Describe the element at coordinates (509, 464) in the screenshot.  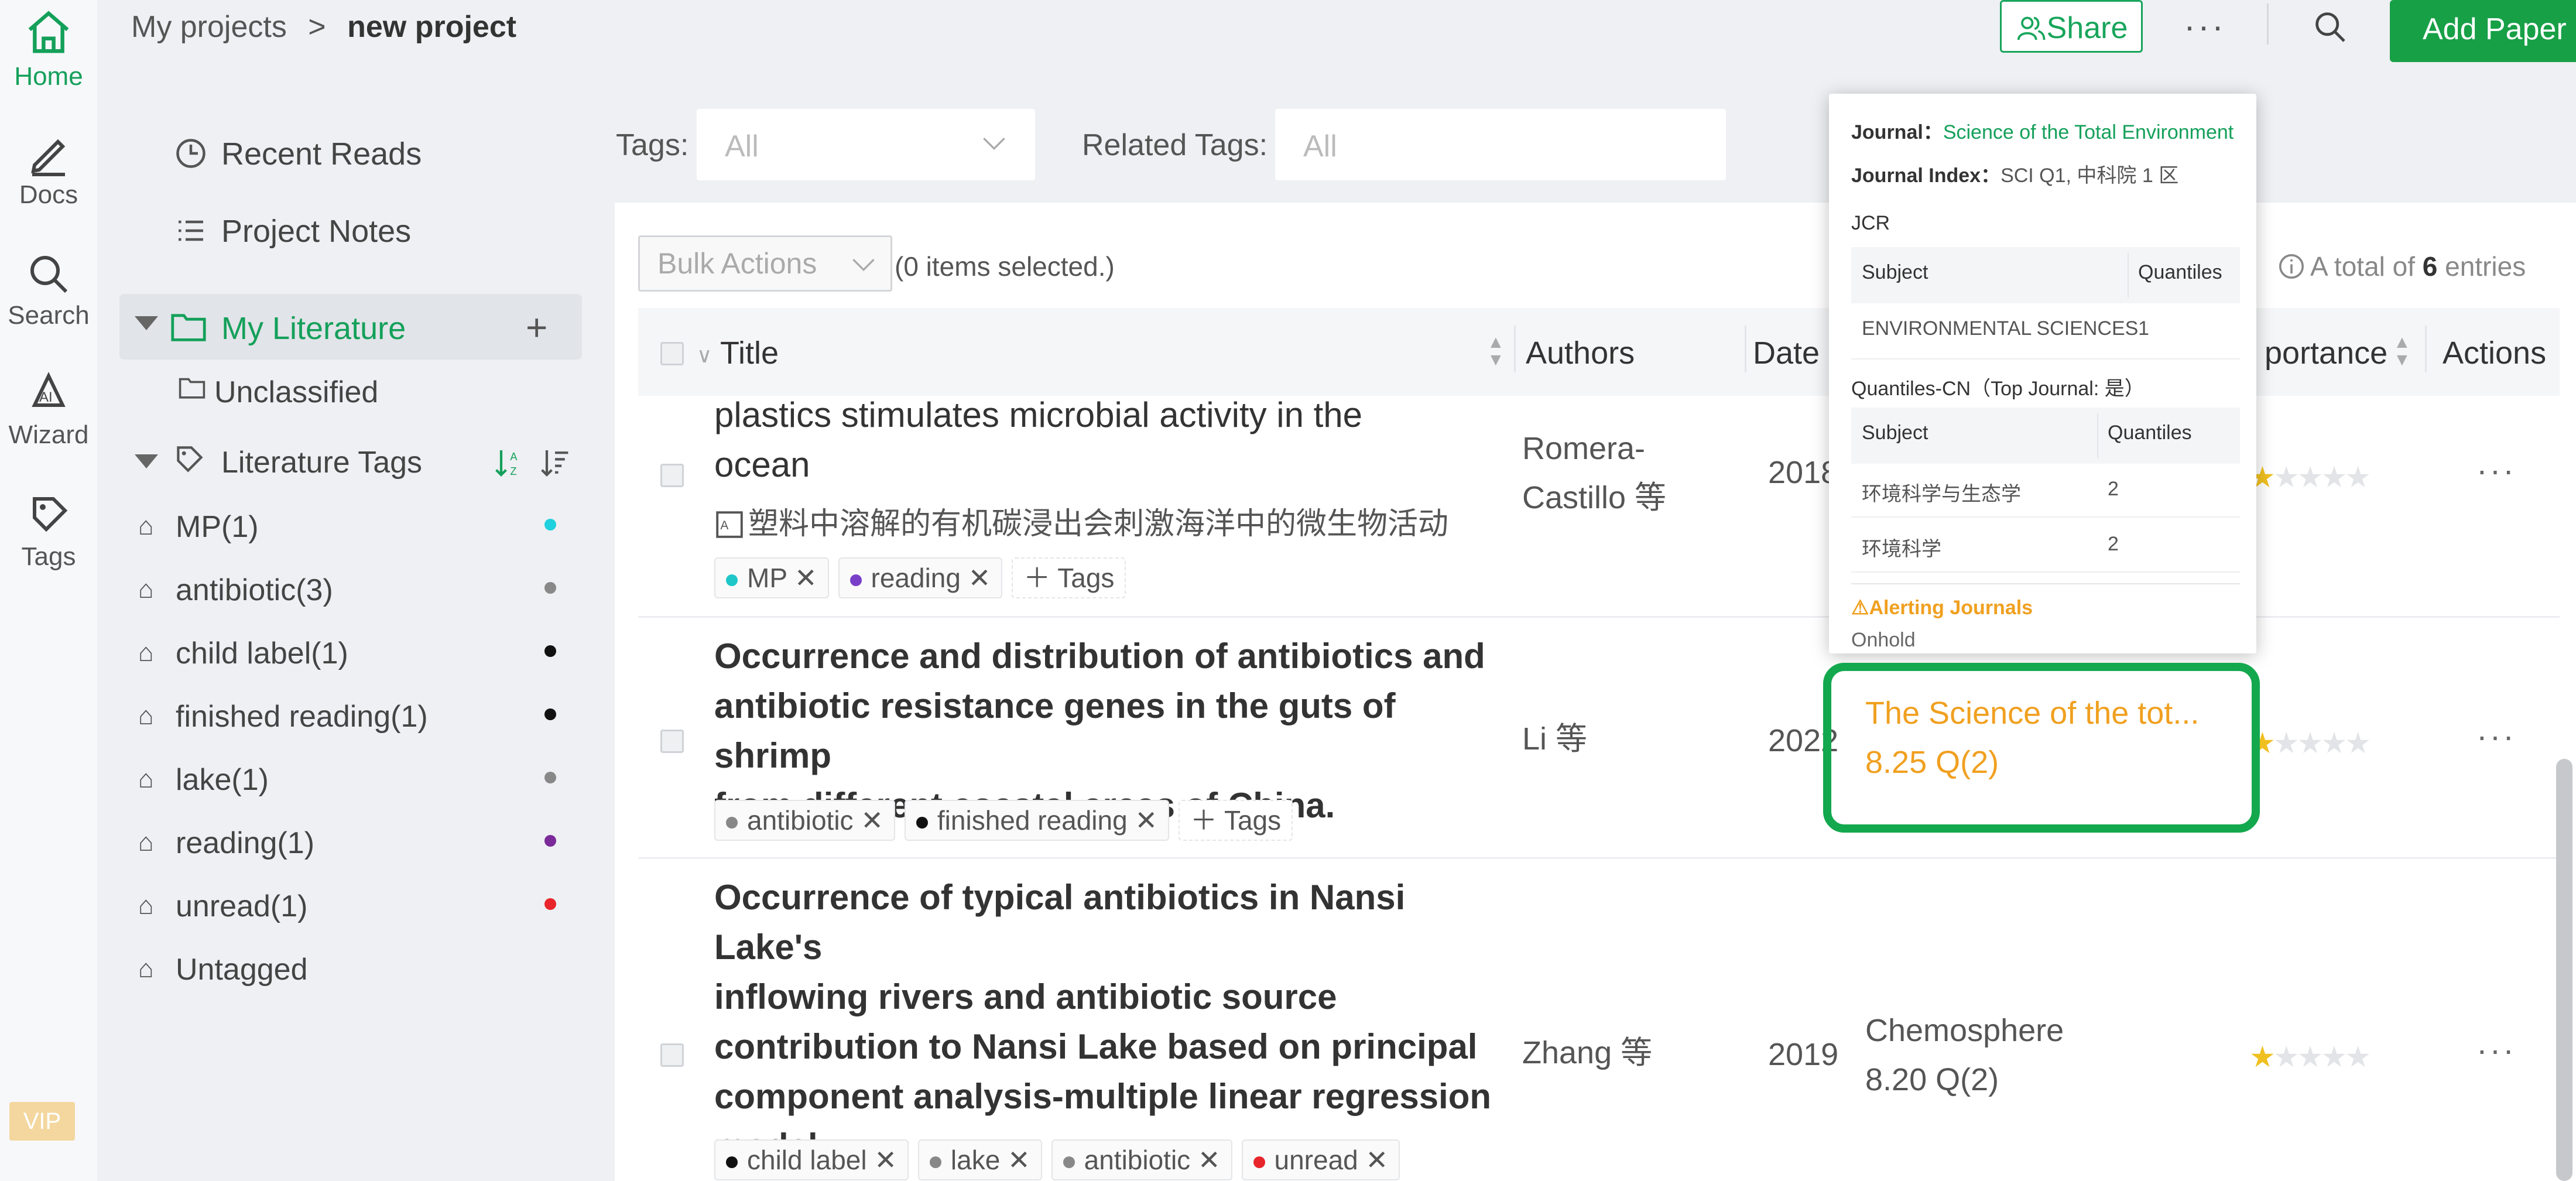
I see `sort-az-icon: AZ` at that location.